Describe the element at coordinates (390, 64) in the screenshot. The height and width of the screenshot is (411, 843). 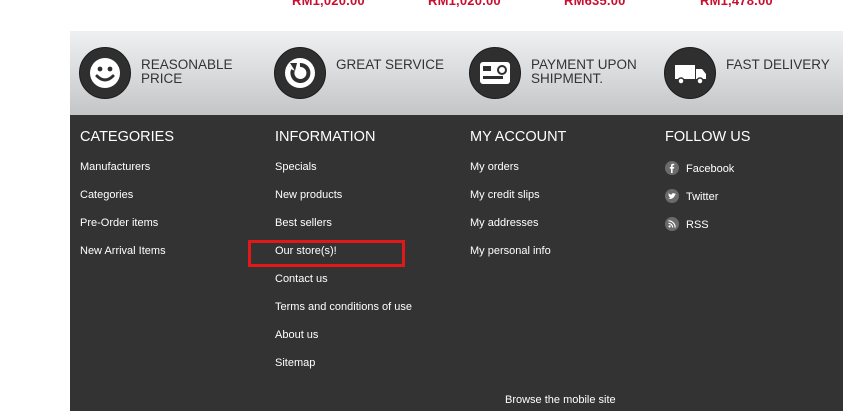
I see `feature-text: GREAT SERVICE` at that location.